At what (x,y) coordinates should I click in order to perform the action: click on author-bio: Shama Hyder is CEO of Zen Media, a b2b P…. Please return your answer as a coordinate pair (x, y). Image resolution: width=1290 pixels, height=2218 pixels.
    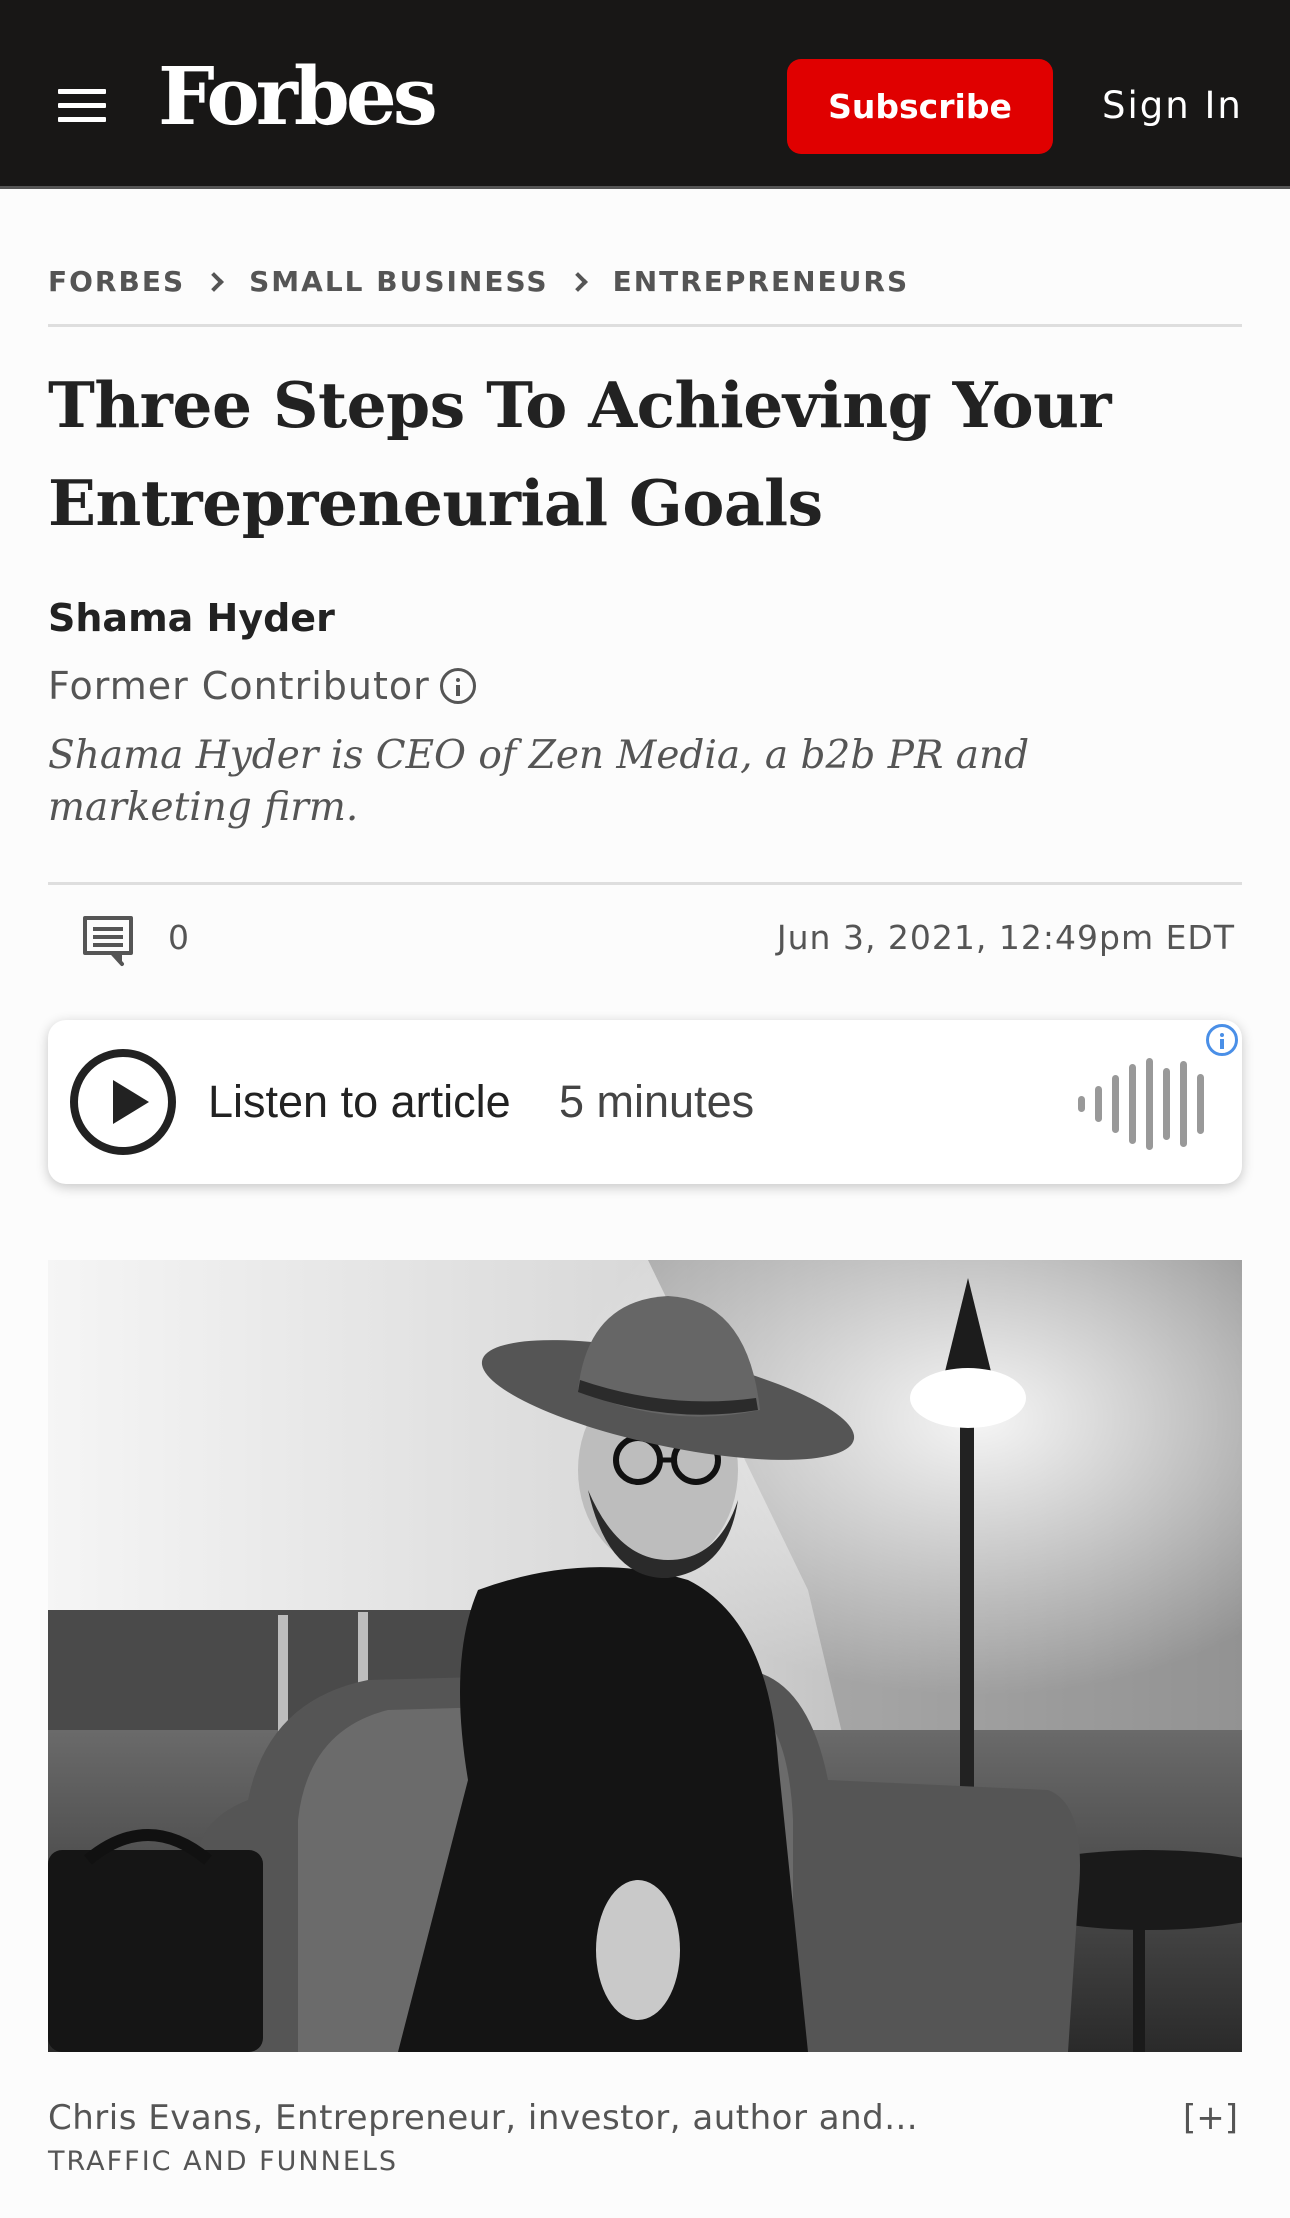
    Looking at the image, I should click on (539, 781).